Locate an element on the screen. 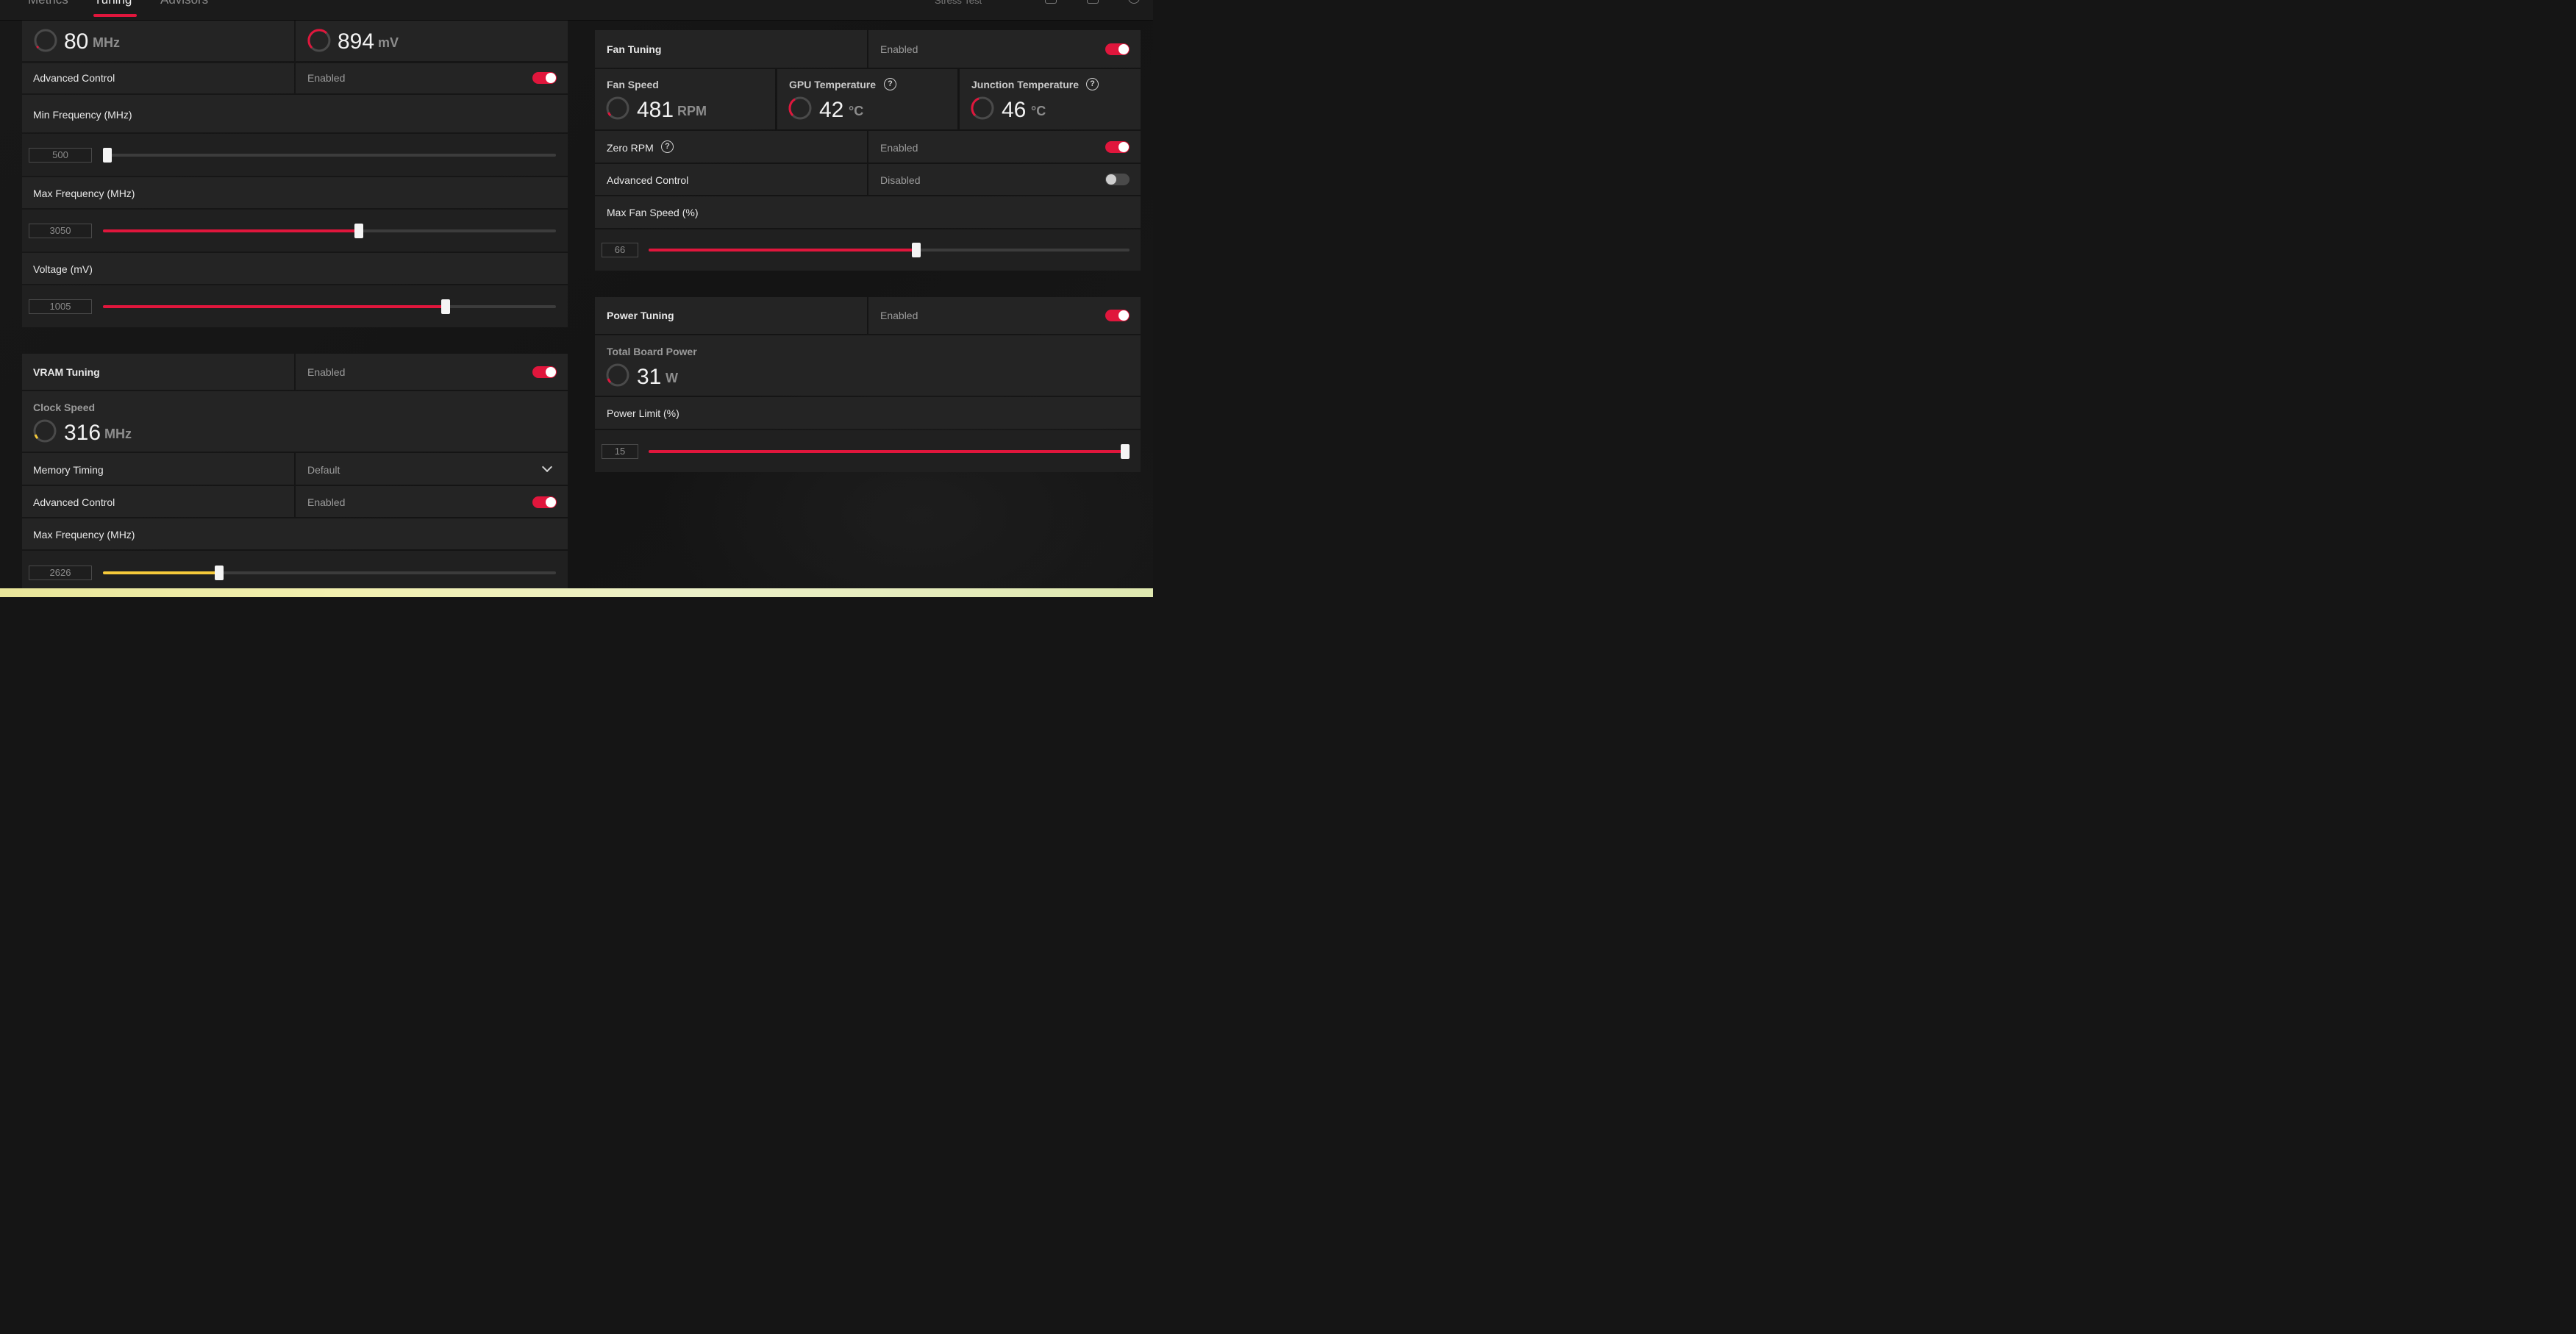  min-frequency-label: Min Frequency (MHz) is located at coordinates (82, 115).